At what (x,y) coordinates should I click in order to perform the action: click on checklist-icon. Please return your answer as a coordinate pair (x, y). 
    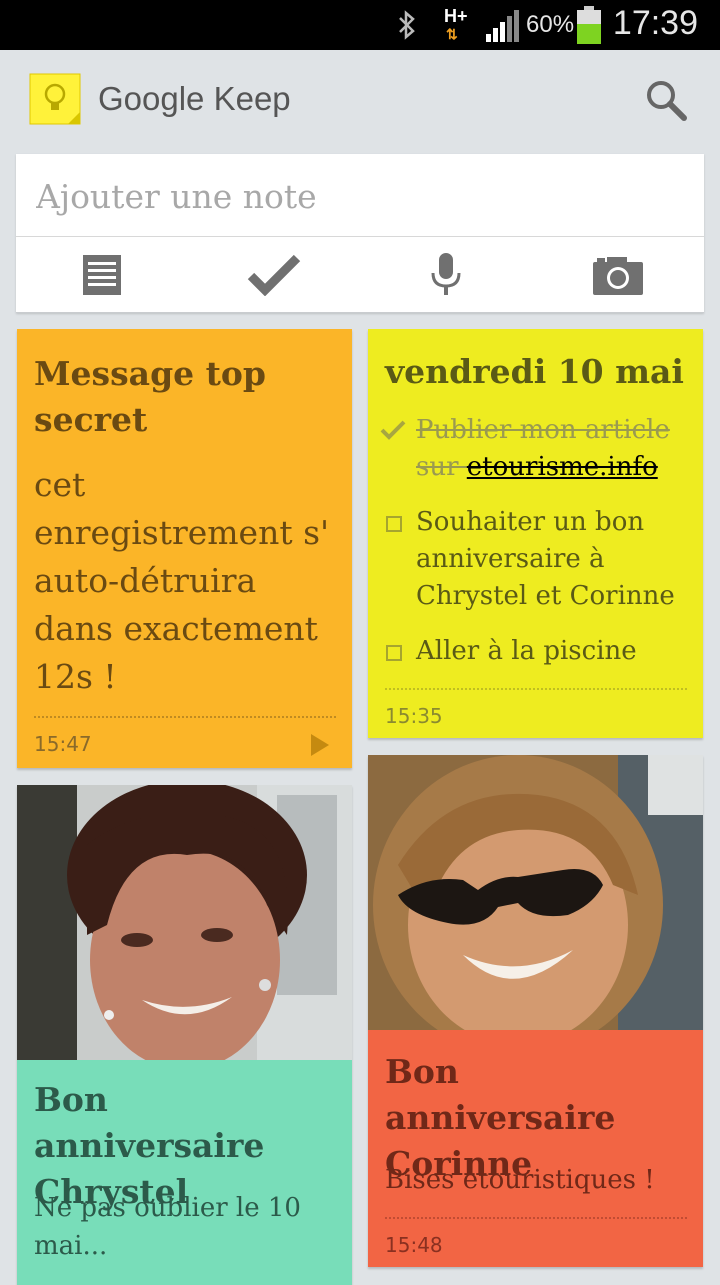
    Looking at the image, I should click on (274, 275).